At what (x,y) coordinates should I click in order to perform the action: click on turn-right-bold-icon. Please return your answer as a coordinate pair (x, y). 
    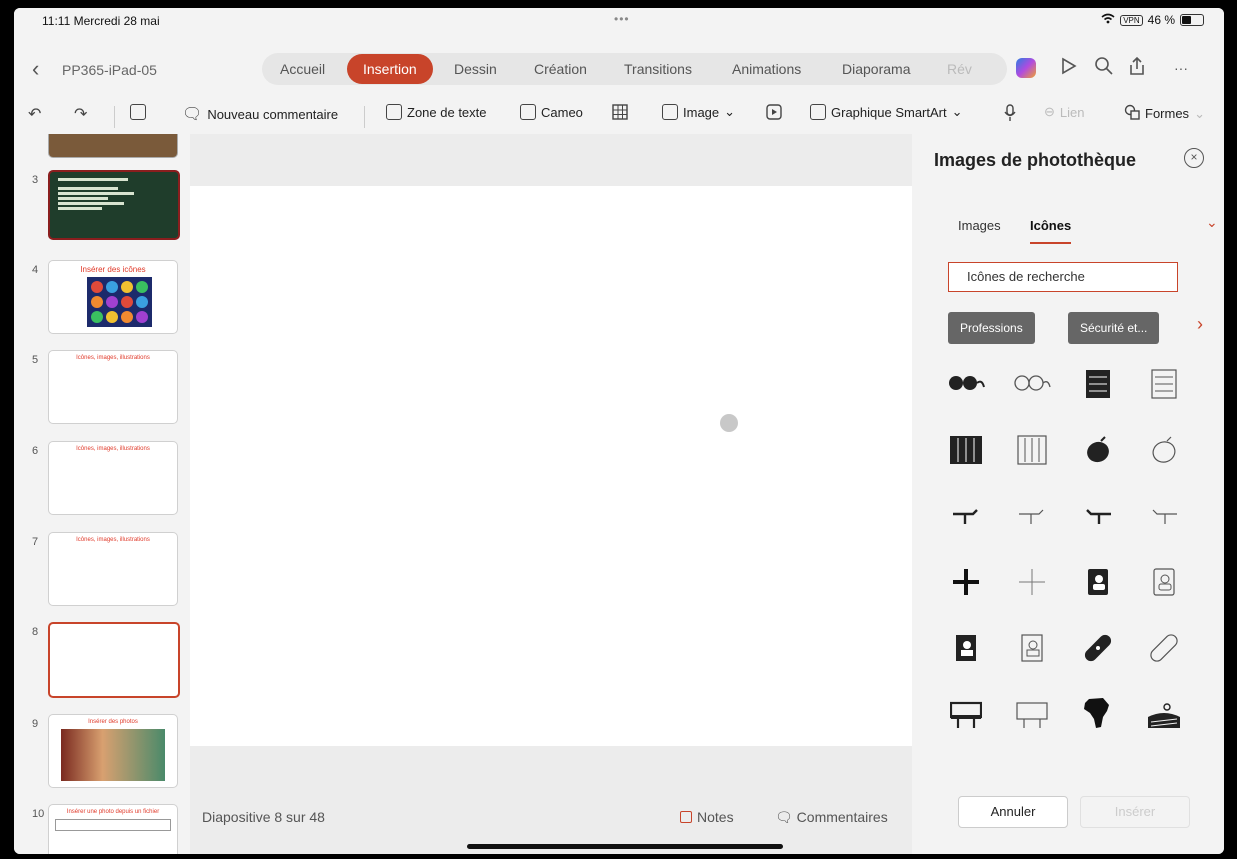
    Looking at the image, I should click on (966, 516).